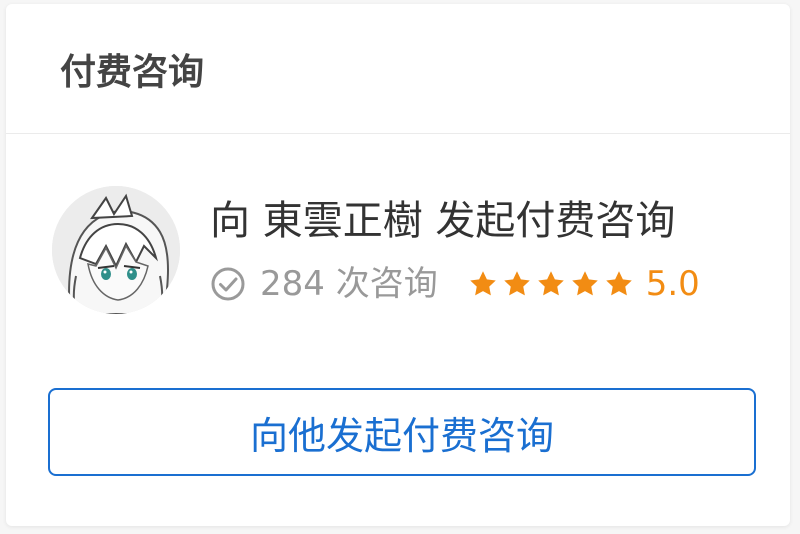  I want to click on consultant-info: 向 東雲正樹 发起付费咨询 284 次咨询 5.0, so click(455, 250).